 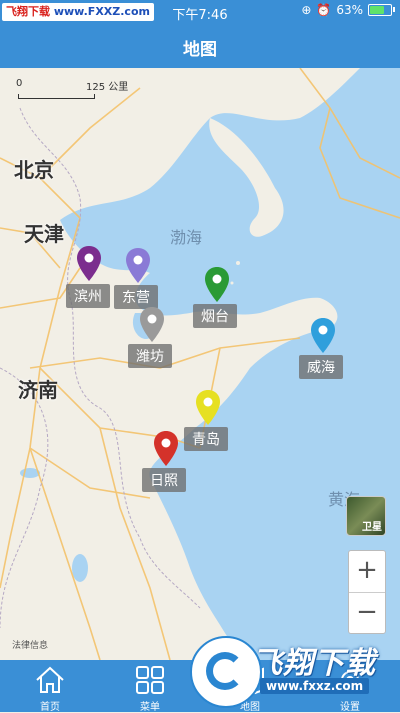 I want to click on satellite-toggle-button: 卫星, so click(x=366, y=516).